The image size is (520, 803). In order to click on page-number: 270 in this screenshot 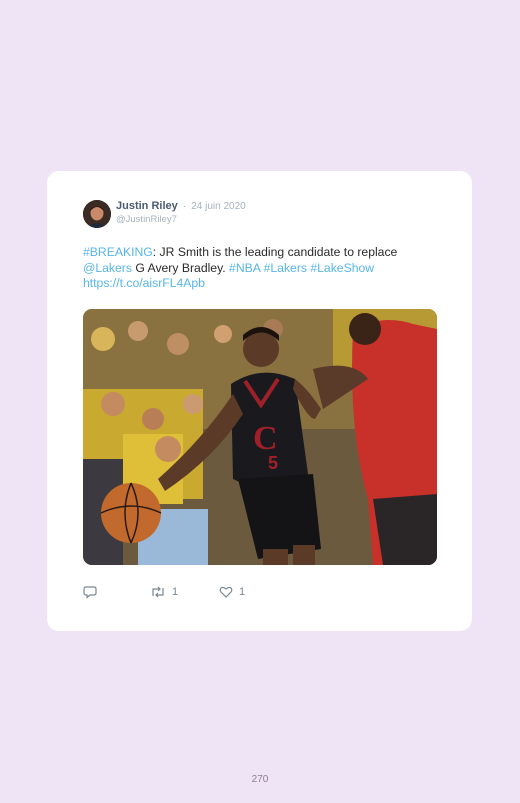, I will do `click(260, 779)`.